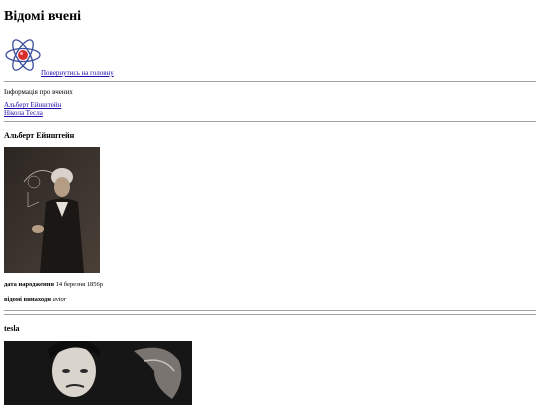 The width and height of the screenshot is (540, 405). Describe the element at coordinates (79, 284) in the screenshot. I see `birth-value: 14 березня 1856р` at that location.